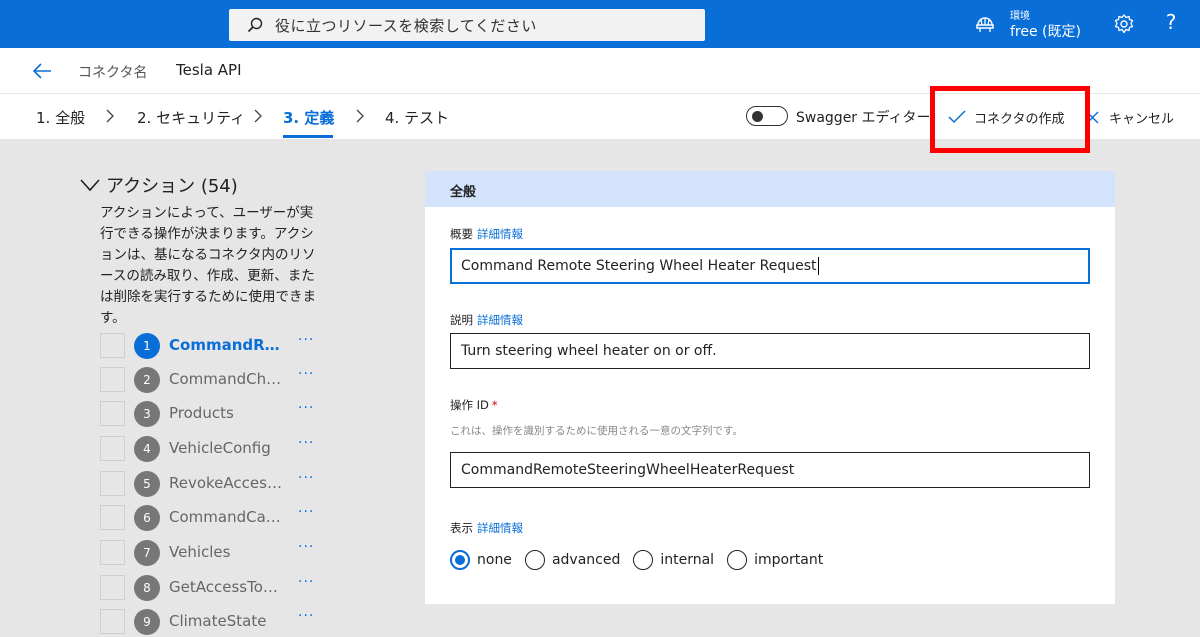 This screenshot has width=1200, height=637. Describe the element at coordinates (172, 186) in the screenshot. I see `actions-title: アクション (54)` at that location.